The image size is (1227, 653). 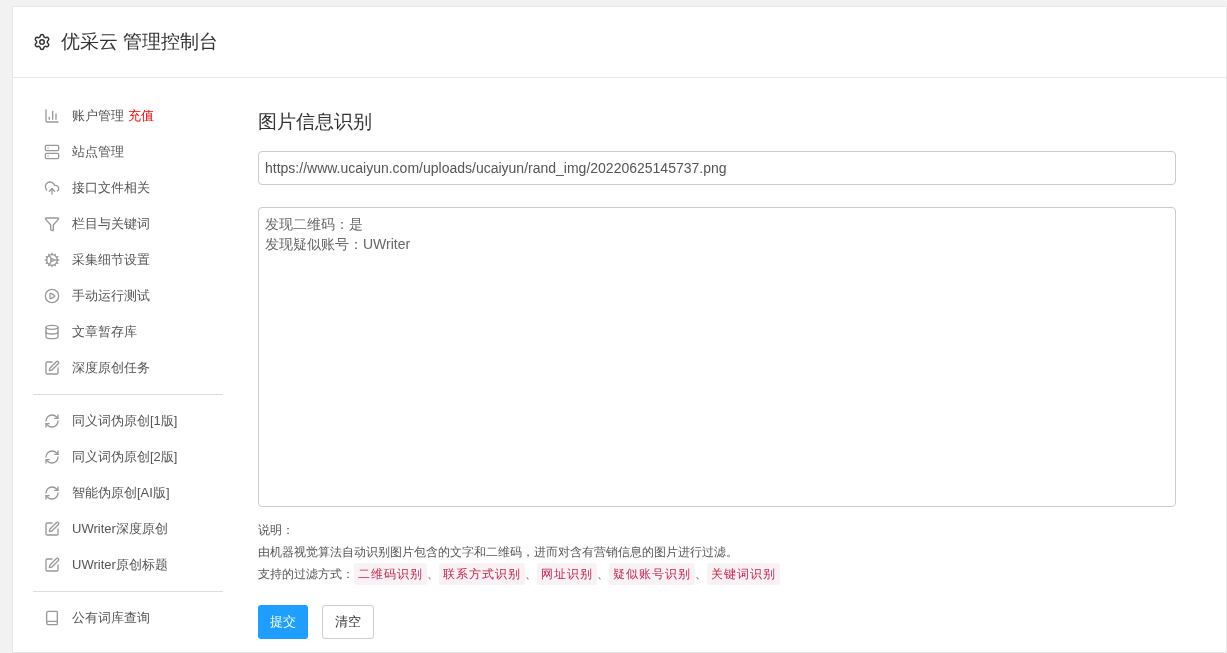 I want to click on settings-icon, so click(x=42, y=42).